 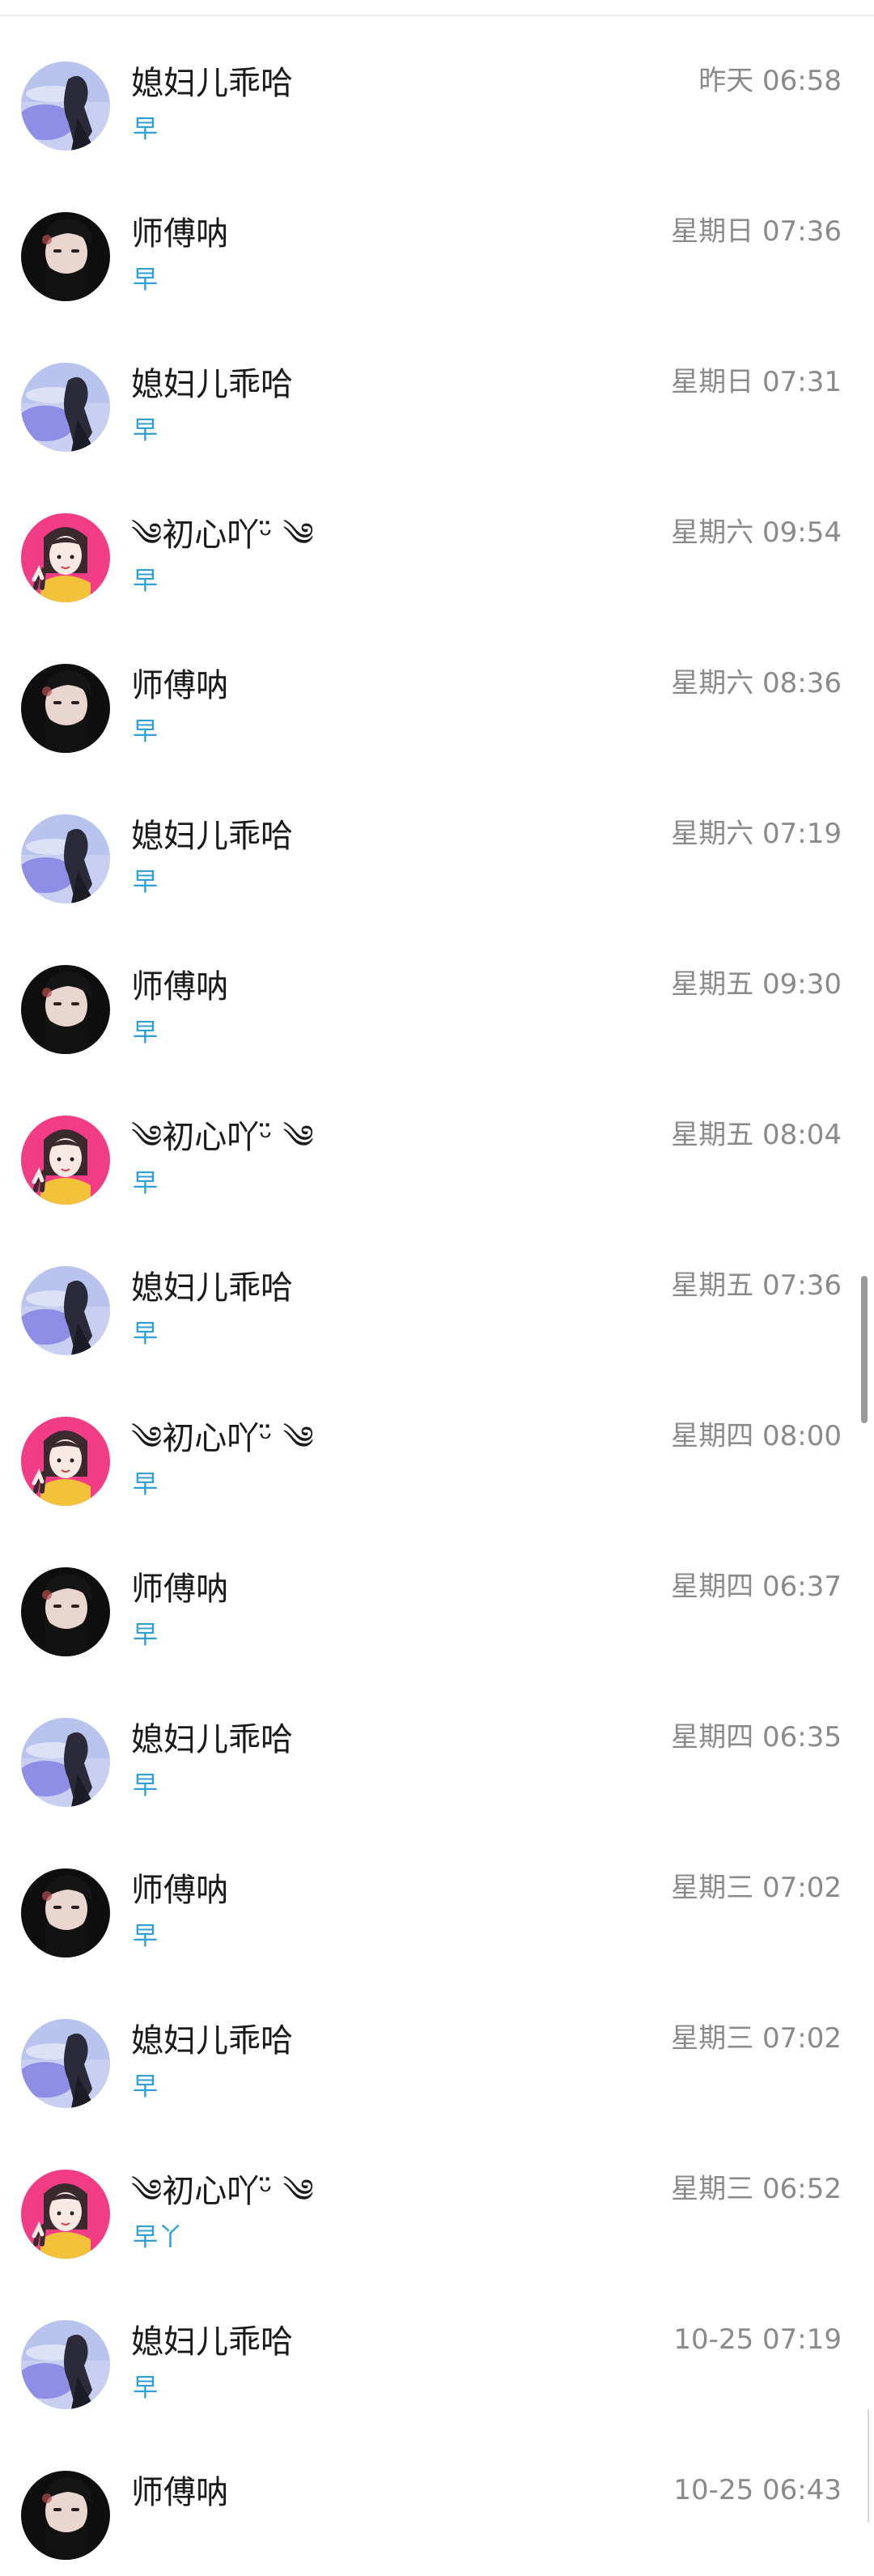 I want to click on message-timestamp: 星期五 07:36, so click(x=756, y=1285).